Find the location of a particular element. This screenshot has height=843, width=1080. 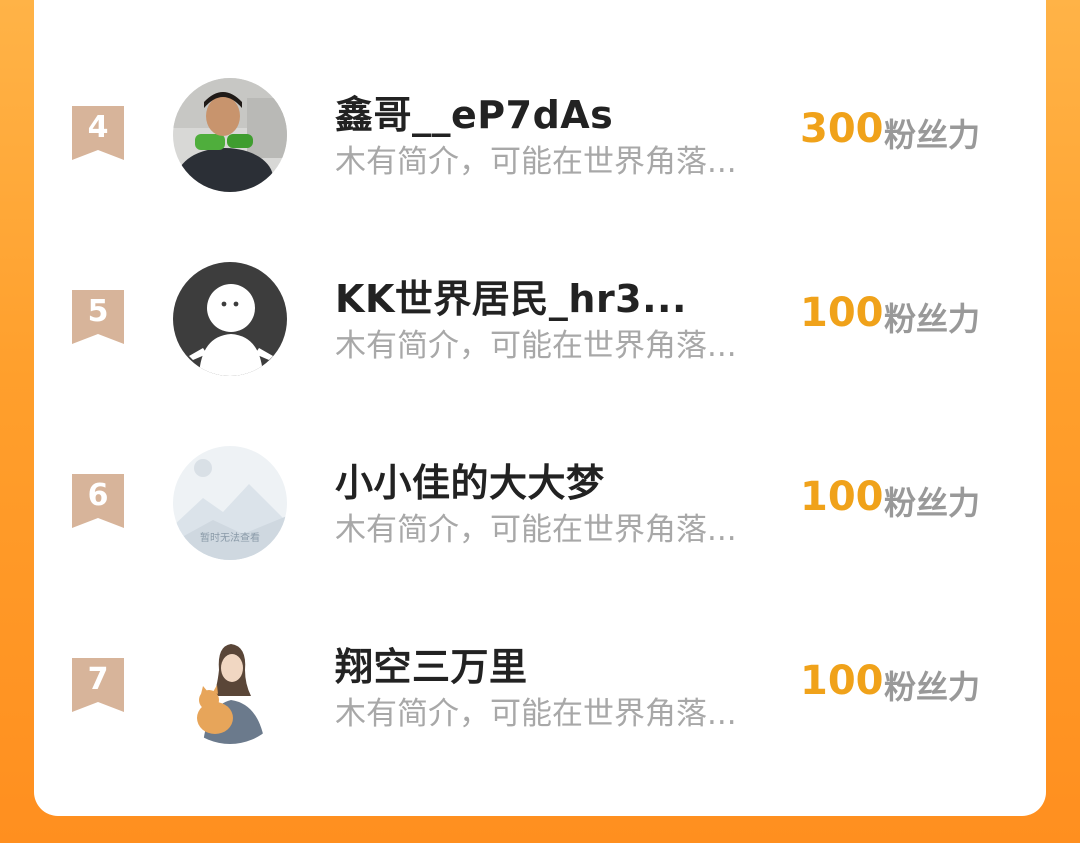

rank-badge: 6 is located at coordinates (98, 501).